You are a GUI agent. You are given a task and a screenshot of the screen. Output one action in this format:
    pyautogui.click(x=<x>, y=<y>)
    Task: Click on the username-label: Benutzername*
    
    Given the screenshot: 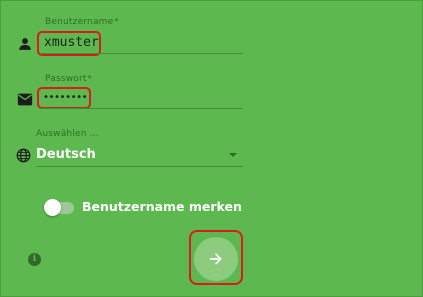 What is the action you would take?
    pyautogui.click(x=82, y=22)
    